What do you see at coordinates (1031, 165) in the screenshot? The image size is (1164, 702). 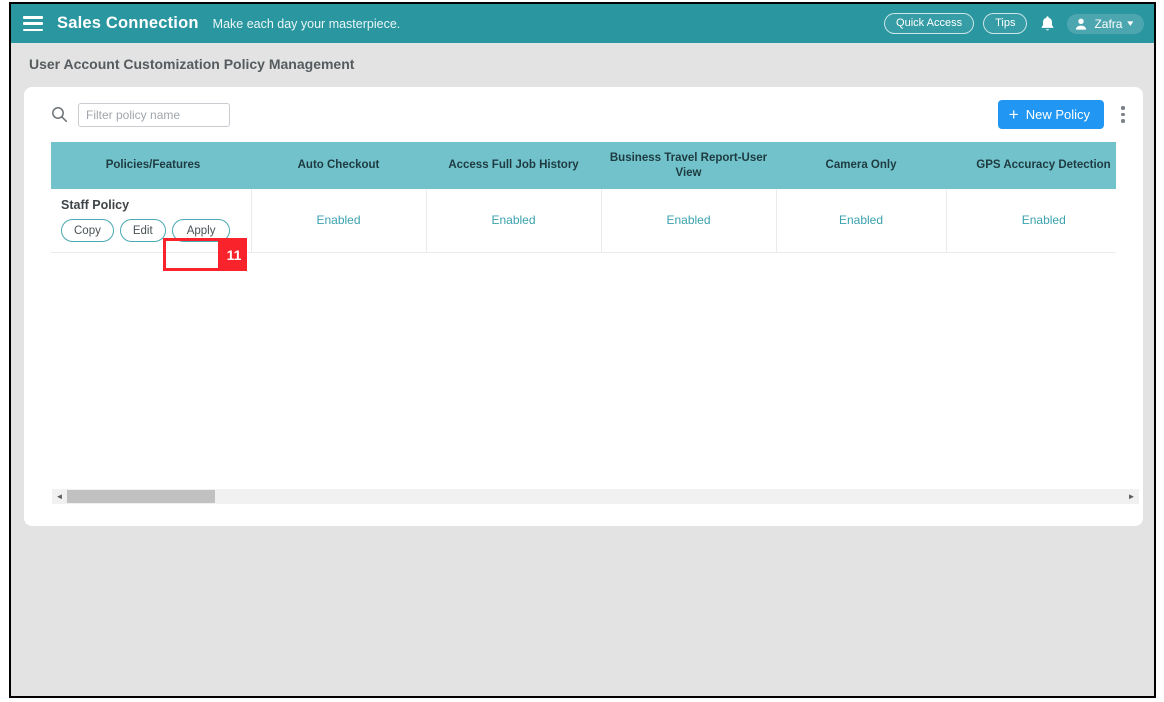 I see `column-header-gps-accuracy-detection: GPS Accuracy Detection` at bounding box center [1031, 165].